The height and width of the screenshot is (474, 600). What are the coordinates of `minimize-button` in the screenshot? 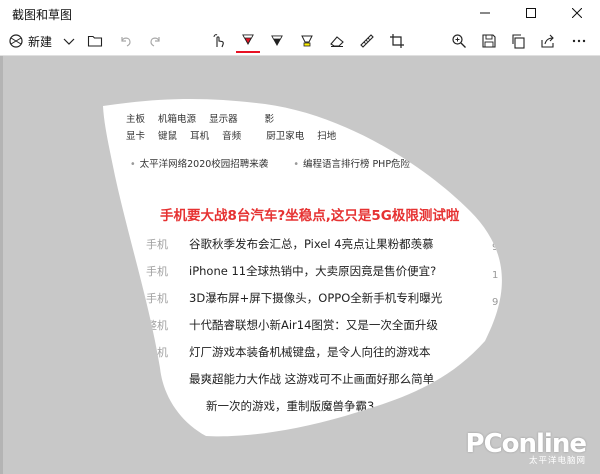 It's located at (485, 13).